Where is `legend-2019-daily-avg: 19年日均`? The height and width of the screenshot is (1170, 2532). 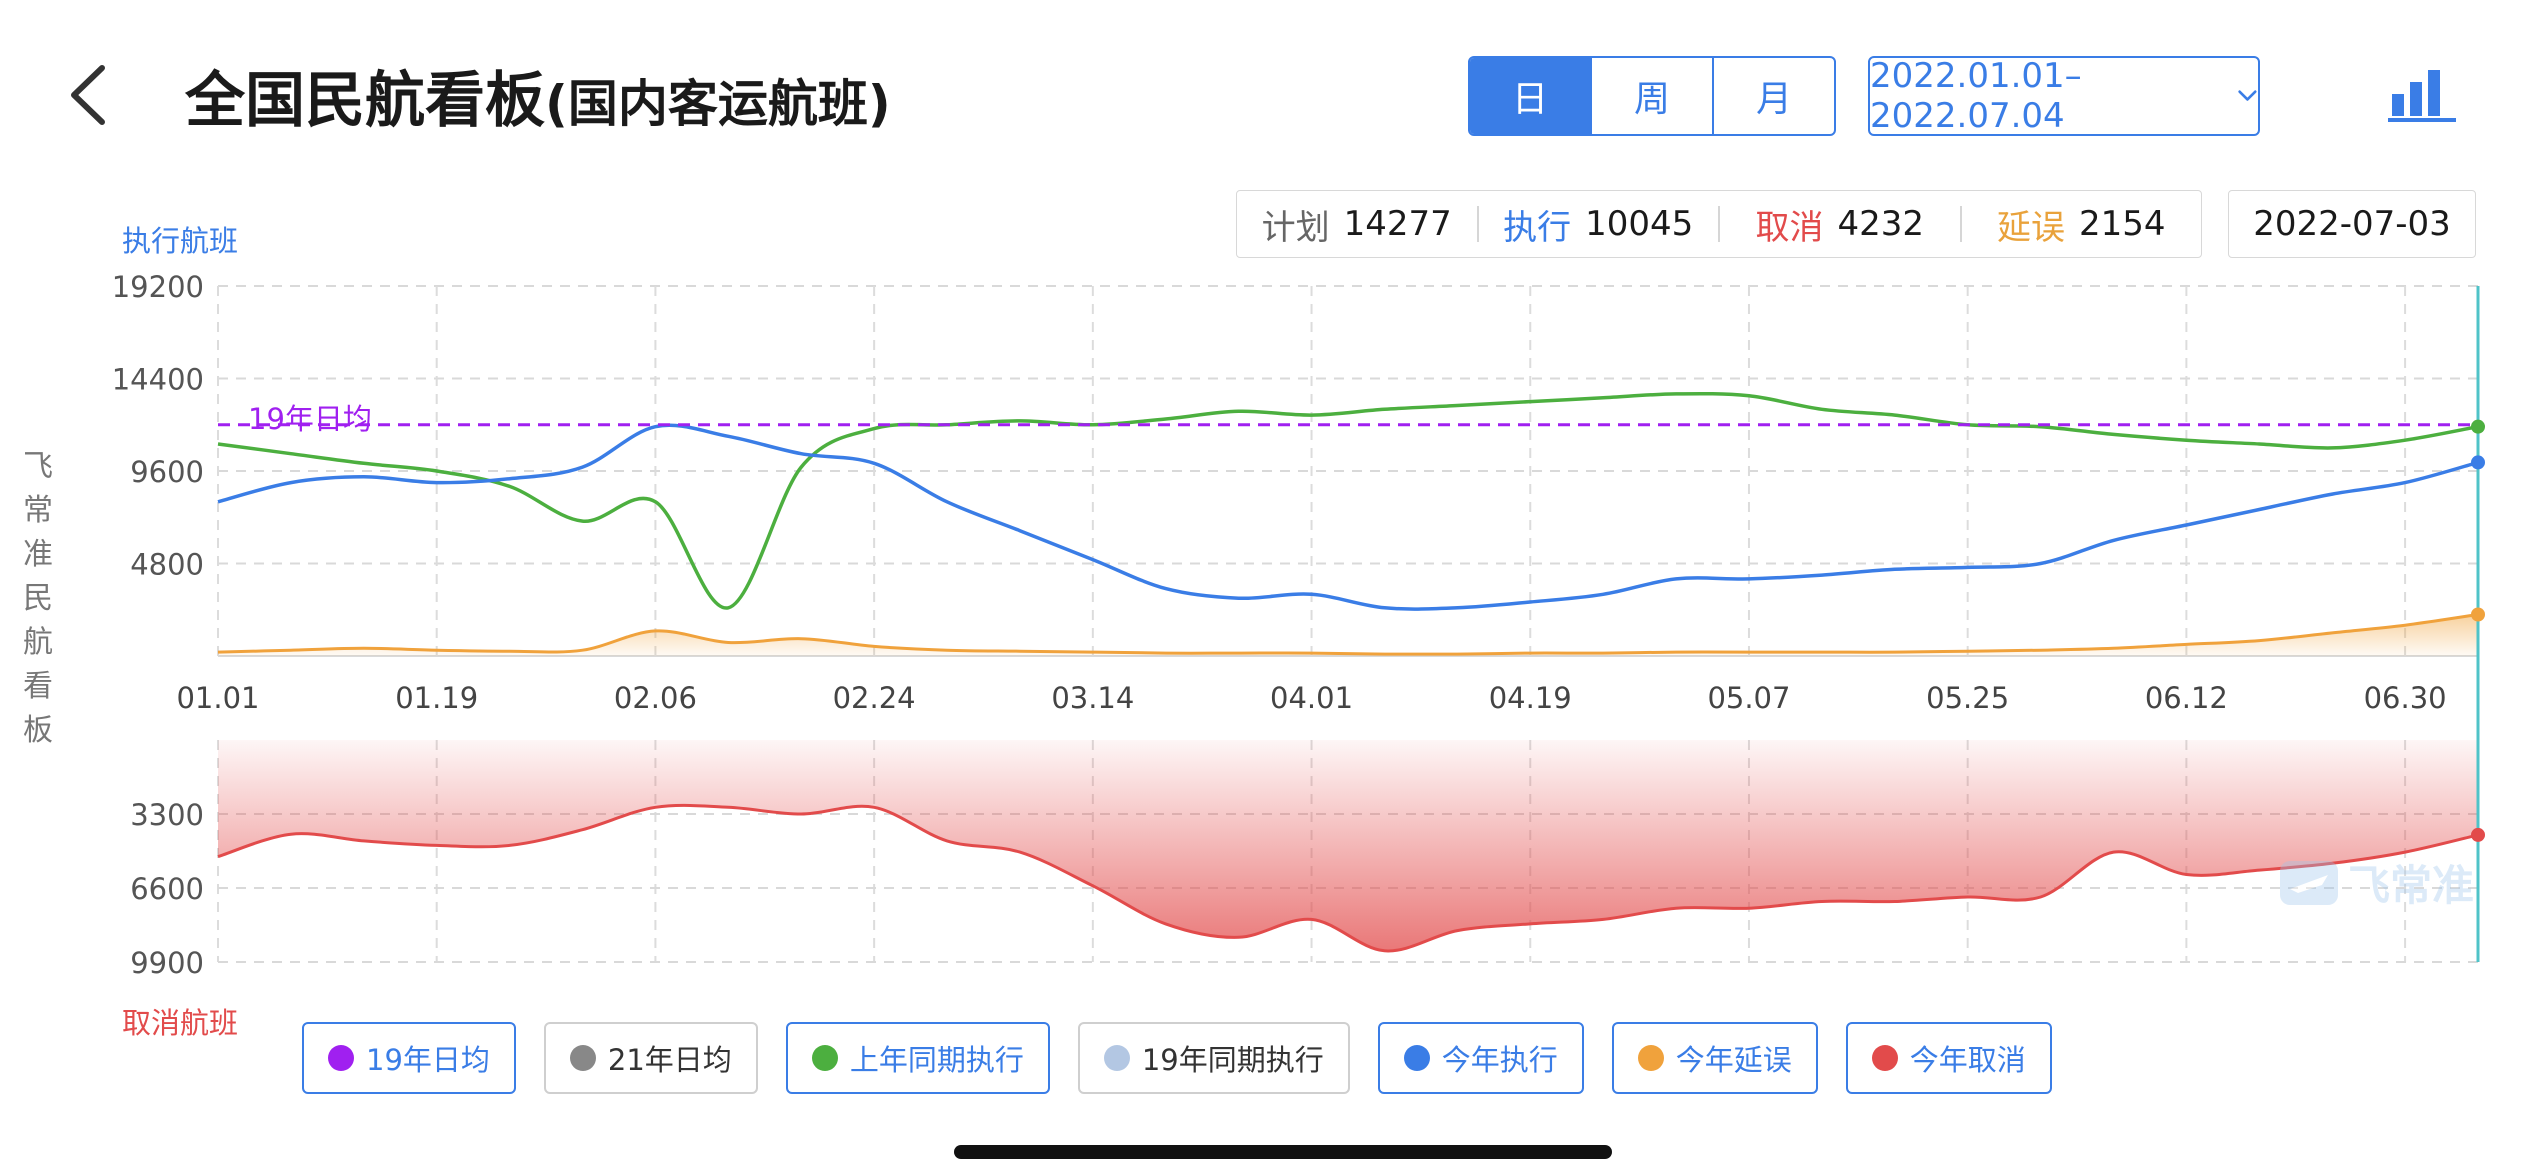 legend-2019-daily-avg: 19年日均 is located at coordinates (409, 1058).